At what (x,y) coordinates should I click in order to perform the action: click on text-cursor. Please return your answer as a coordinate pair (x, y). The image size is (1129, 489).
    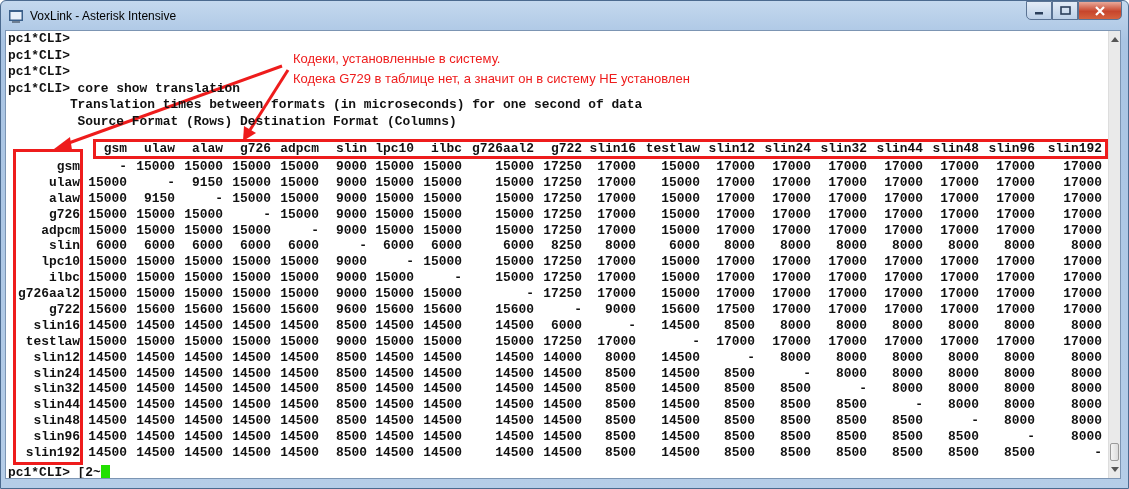
    Looking at the image, I should click on (105, 471).